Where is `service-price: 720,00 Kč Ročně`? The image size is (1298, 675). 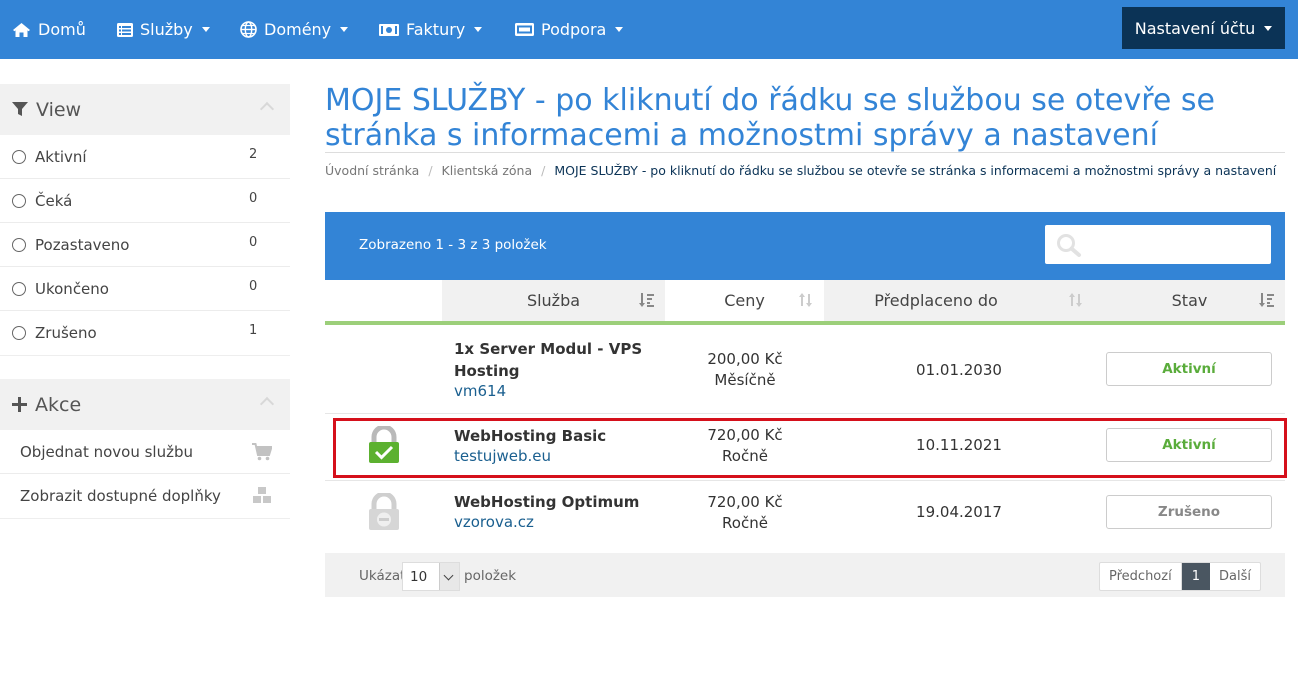 service-price: 720,00 Kč Ročně is located at coordinates (745, 513).